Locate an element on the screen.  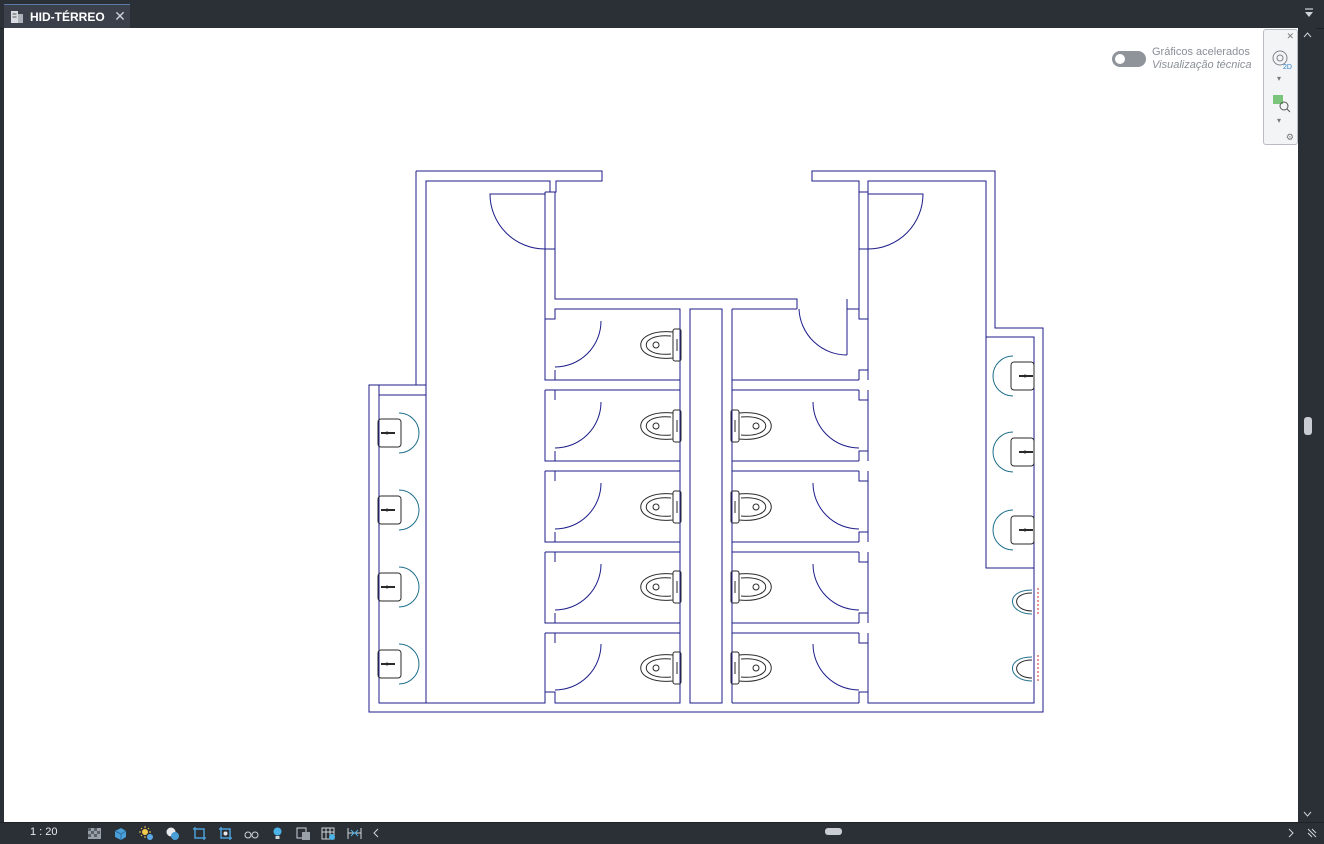
scroll-down-icon is located at coordinates (1307, 813).